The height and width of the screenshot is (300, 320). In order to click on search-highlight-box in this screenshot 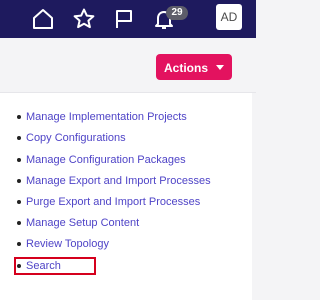, I will do `click(55, 266)`.